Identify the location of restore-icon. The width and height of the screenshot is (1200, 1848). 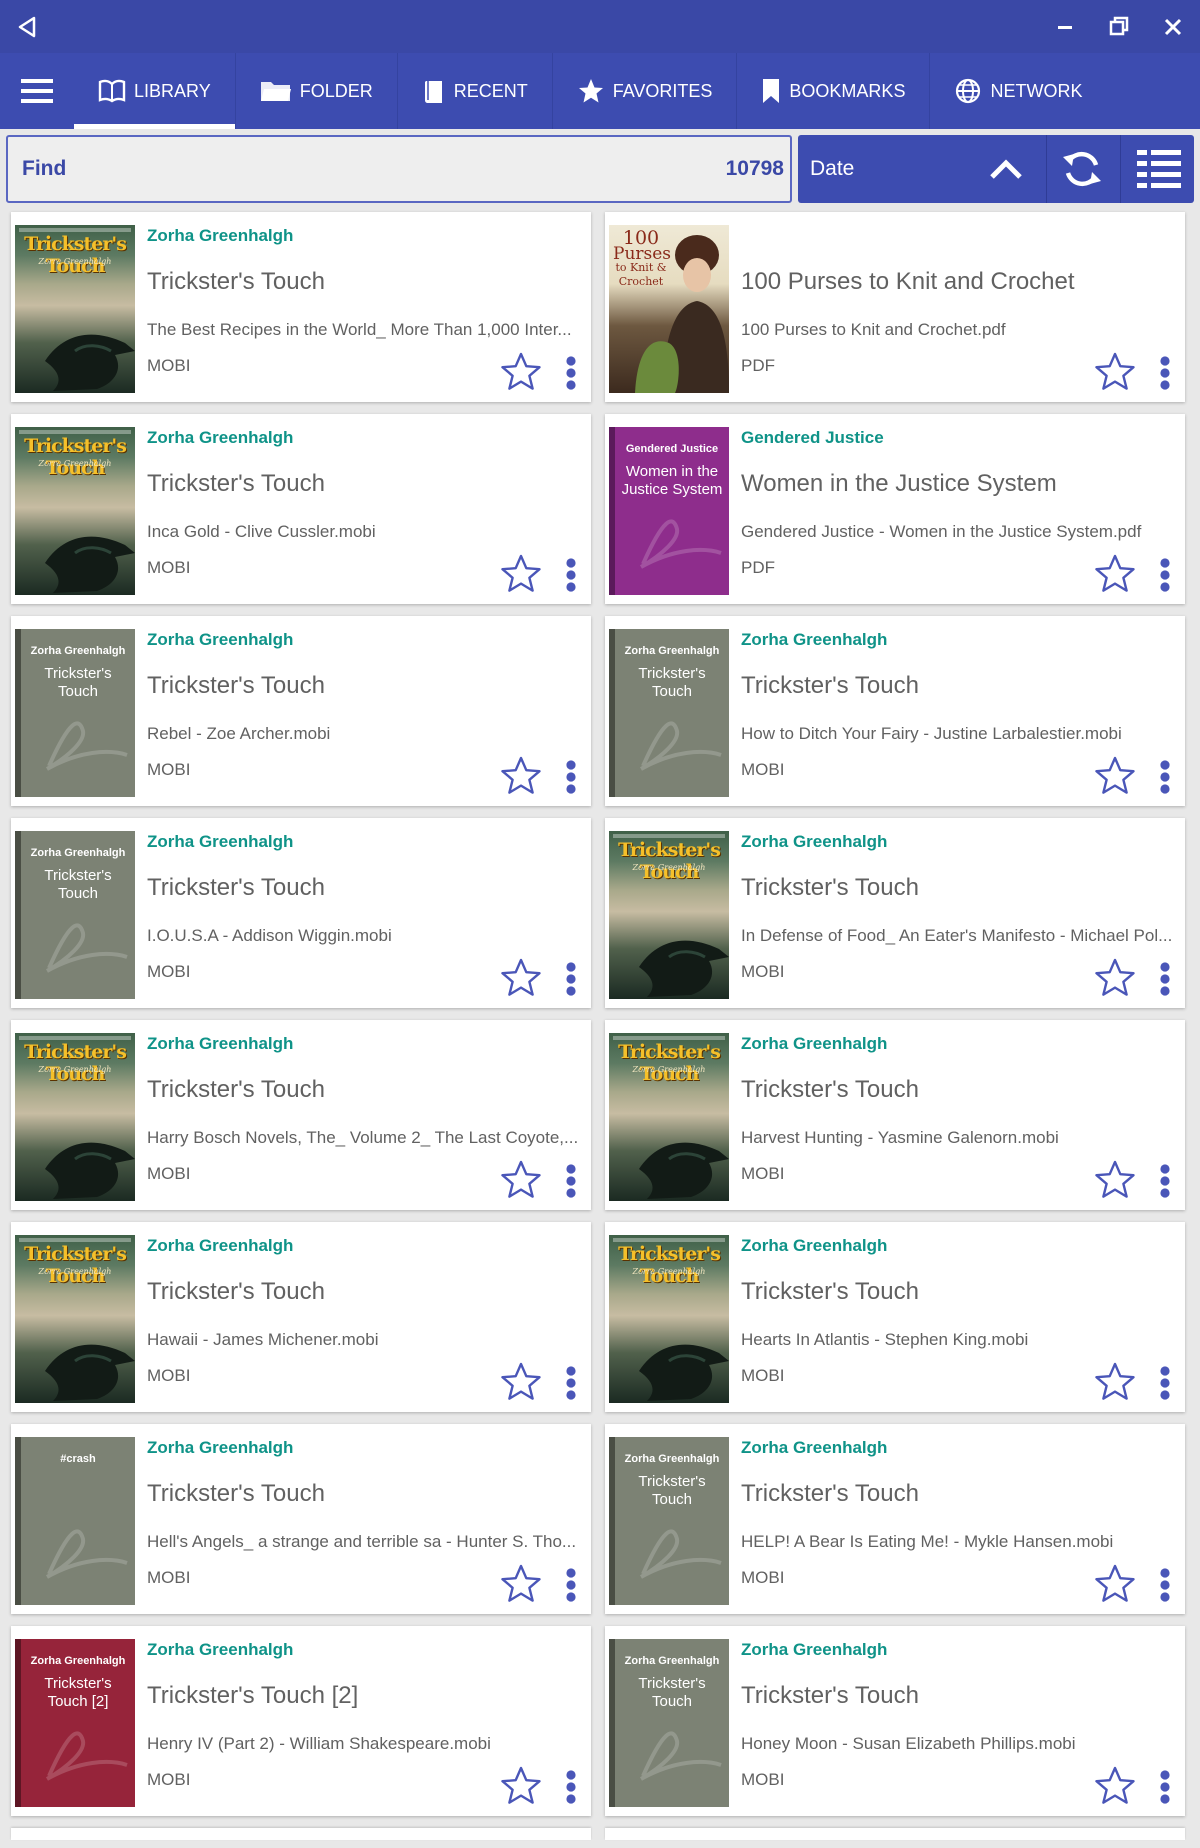
(1119, 27).